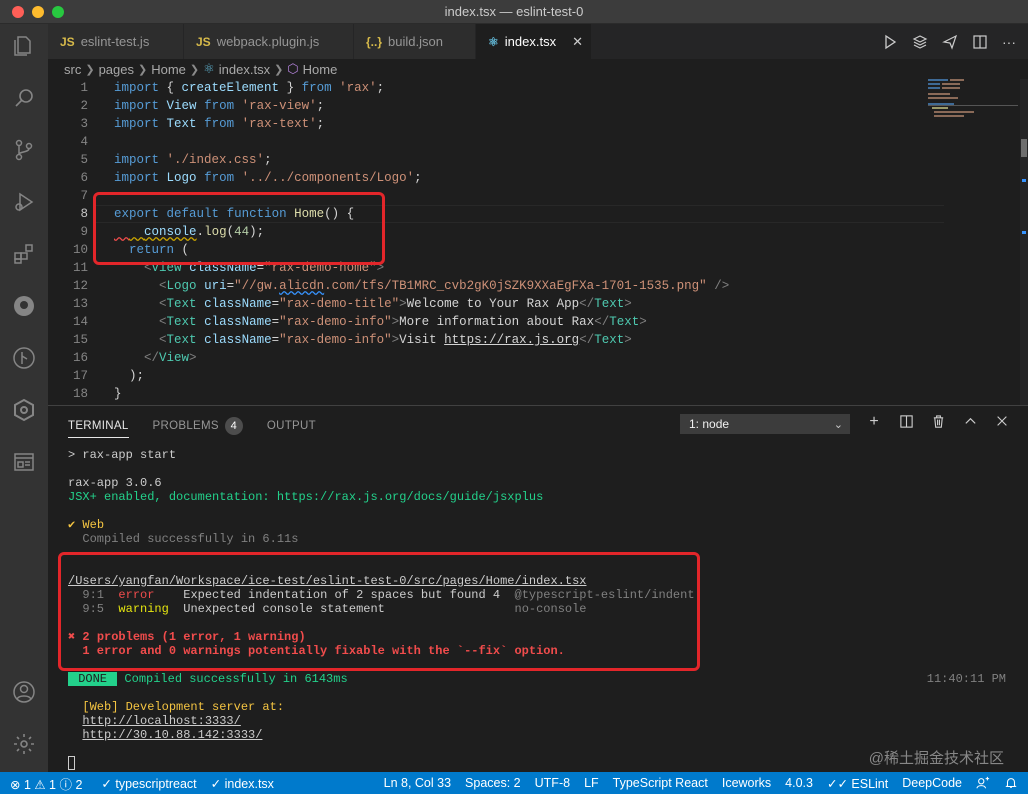  Describe the element at coordinates (24, 744) in the screenshot. I see `settings-gear-icon` at that location.